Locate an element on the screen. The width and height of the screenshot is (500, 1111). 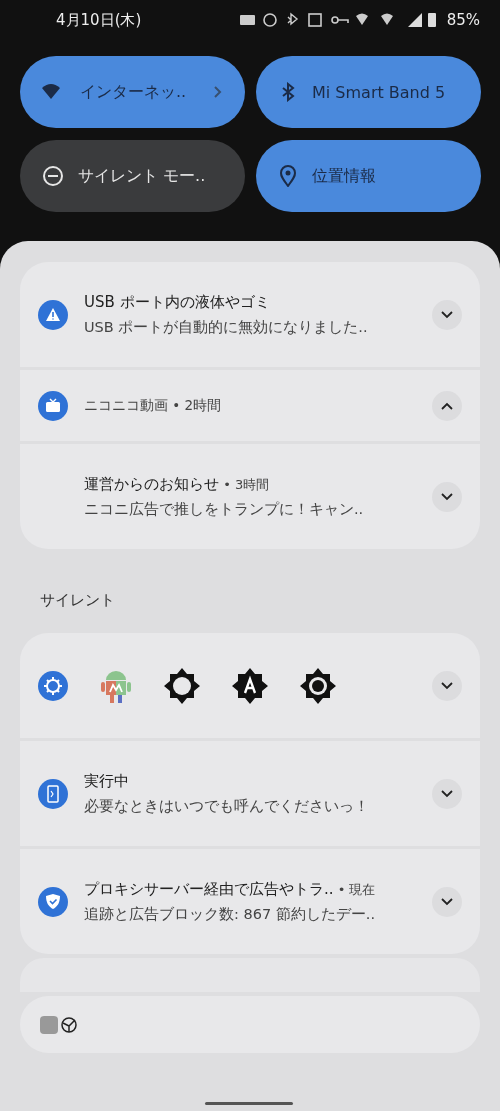
notification-title: USB ポート内の液体やゴミ is located at coordinates (177, 302).